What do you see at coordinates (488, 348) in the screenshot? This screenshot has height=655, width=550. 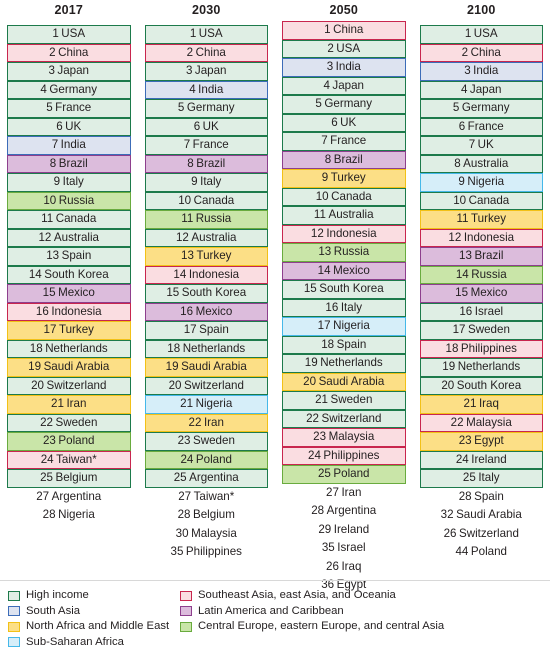 I see `country-name: Philippines` at bounding box center [488, 348].